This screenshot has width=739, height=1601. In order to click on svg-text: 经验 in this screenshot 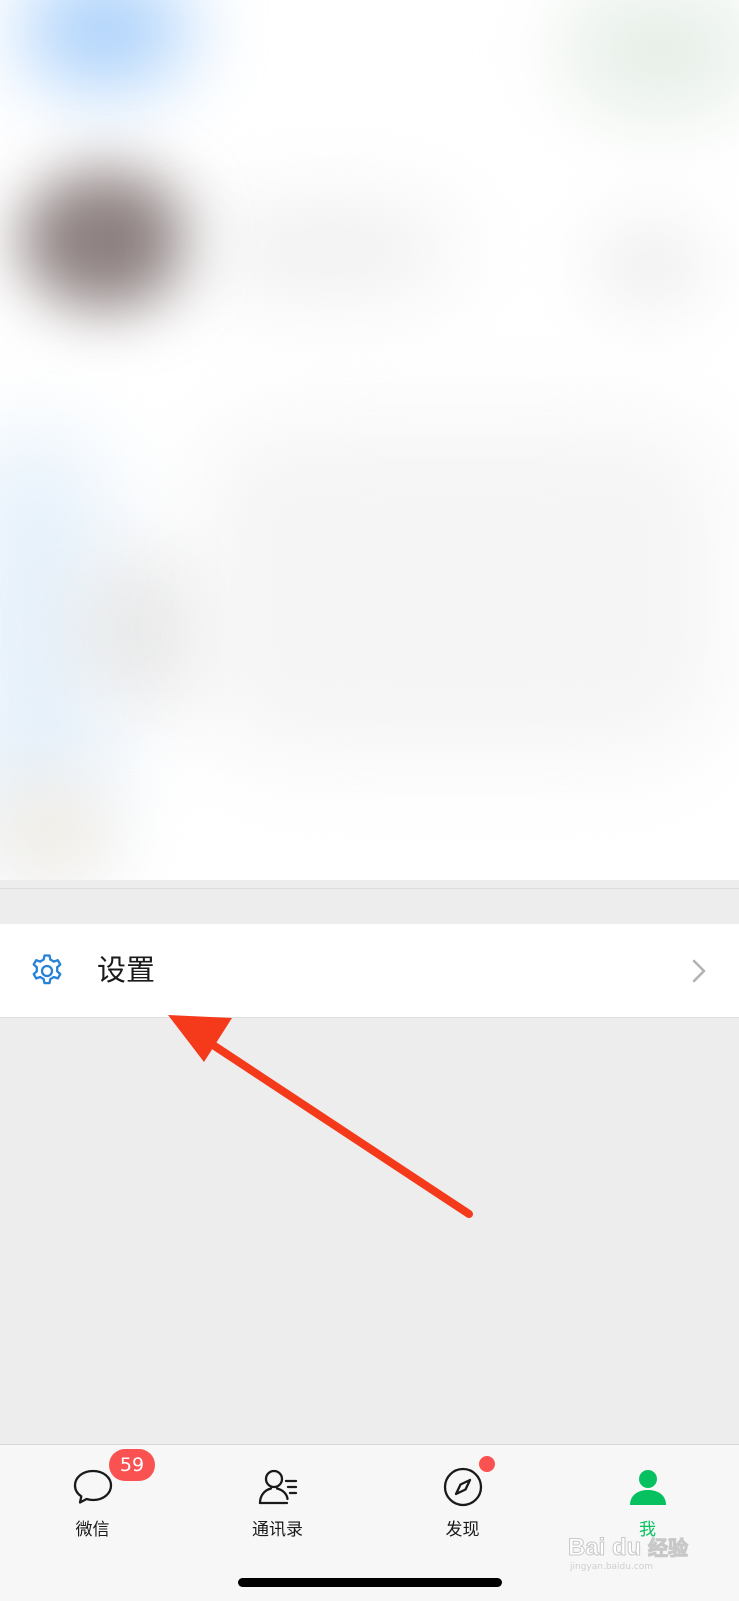, I will do `click(668, 1548)`.